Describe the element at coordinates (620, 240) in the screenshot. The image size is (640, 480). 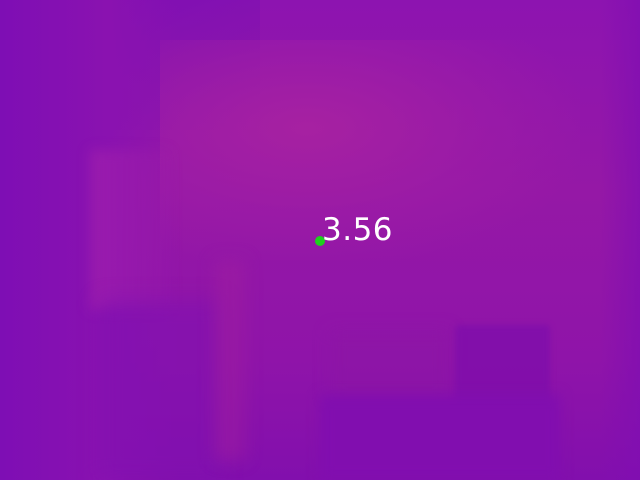
I see `right-edge-region` at that location.